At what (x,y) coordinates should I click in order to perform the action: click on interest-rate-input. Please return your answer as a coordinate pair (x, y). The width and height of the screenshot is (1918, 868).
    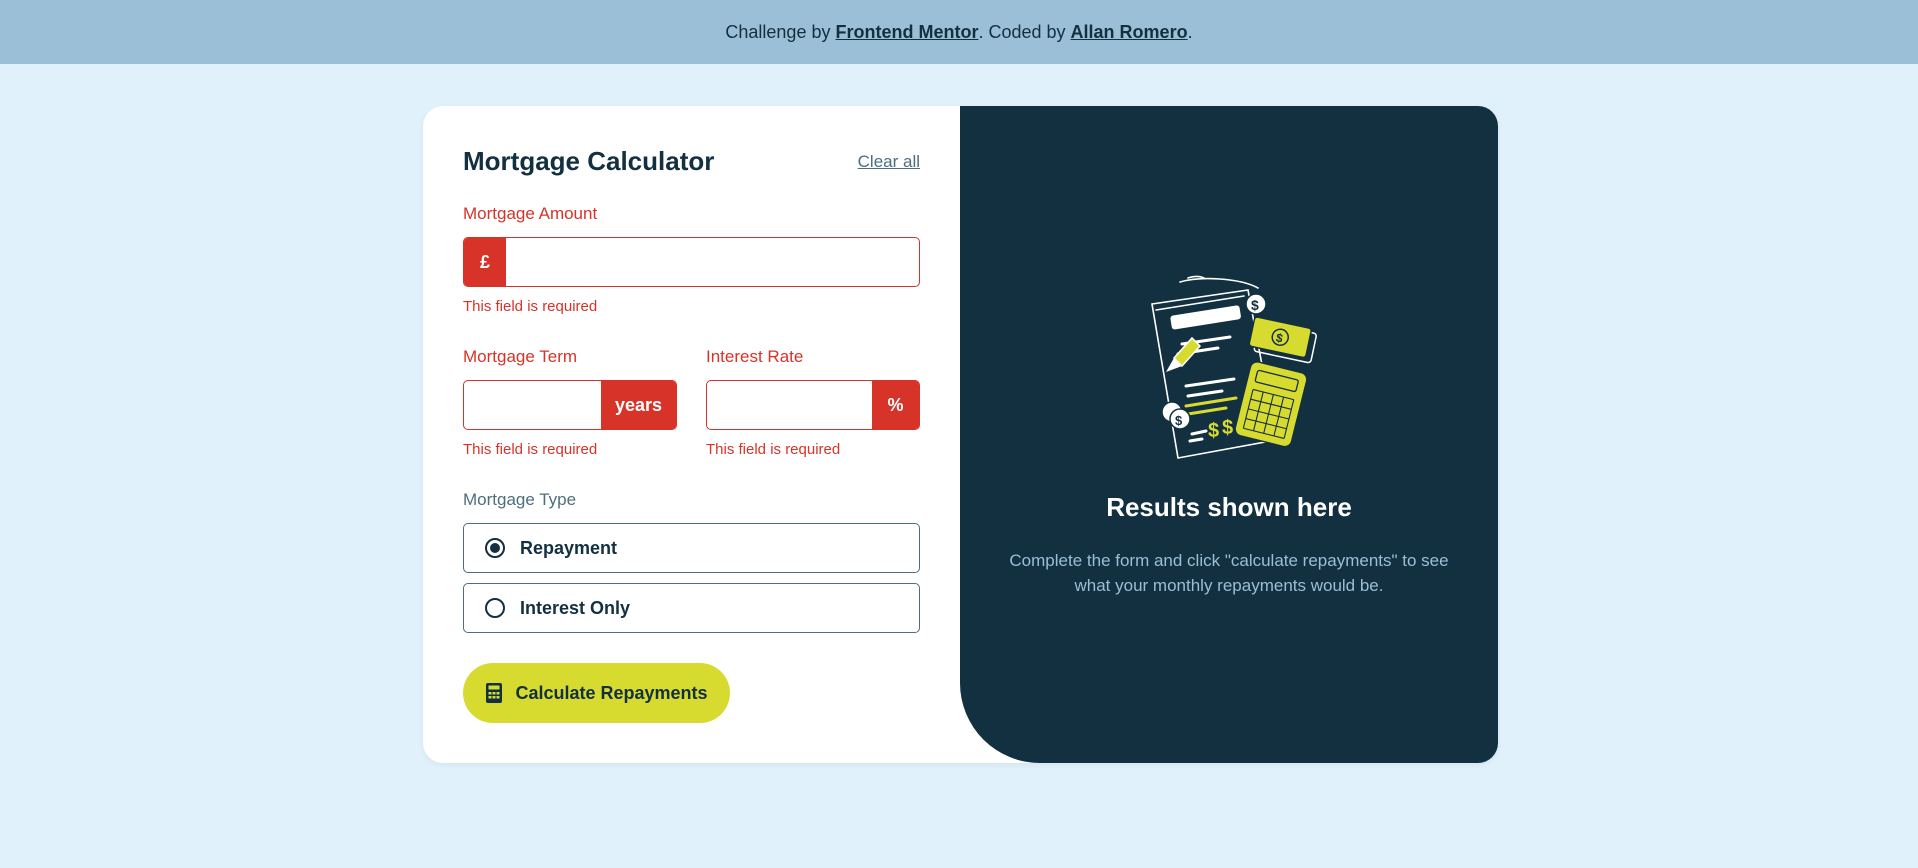
    Looking at the image, I should click on (789, 405).